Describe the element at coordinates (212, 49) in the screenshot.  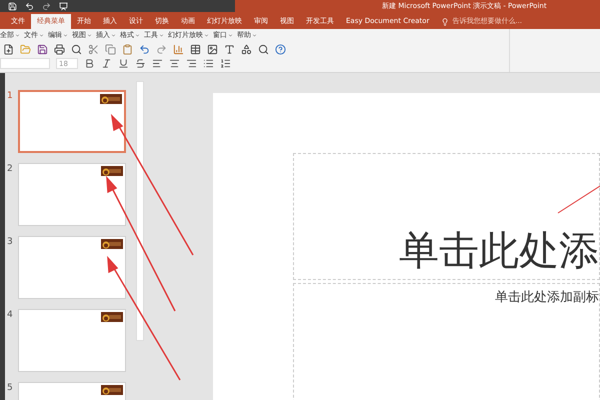
I see `image-icon` at that location.